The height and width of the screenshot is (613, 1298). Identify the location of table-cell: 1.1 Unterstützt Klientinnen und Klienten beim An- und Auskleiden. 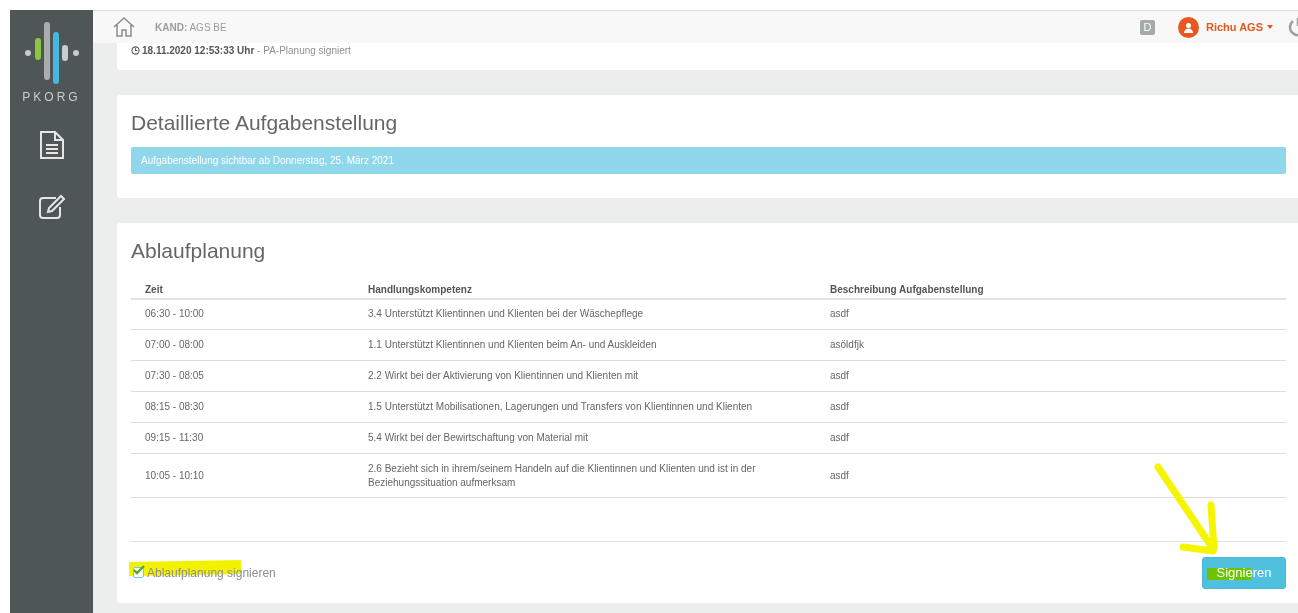
(585, 345).